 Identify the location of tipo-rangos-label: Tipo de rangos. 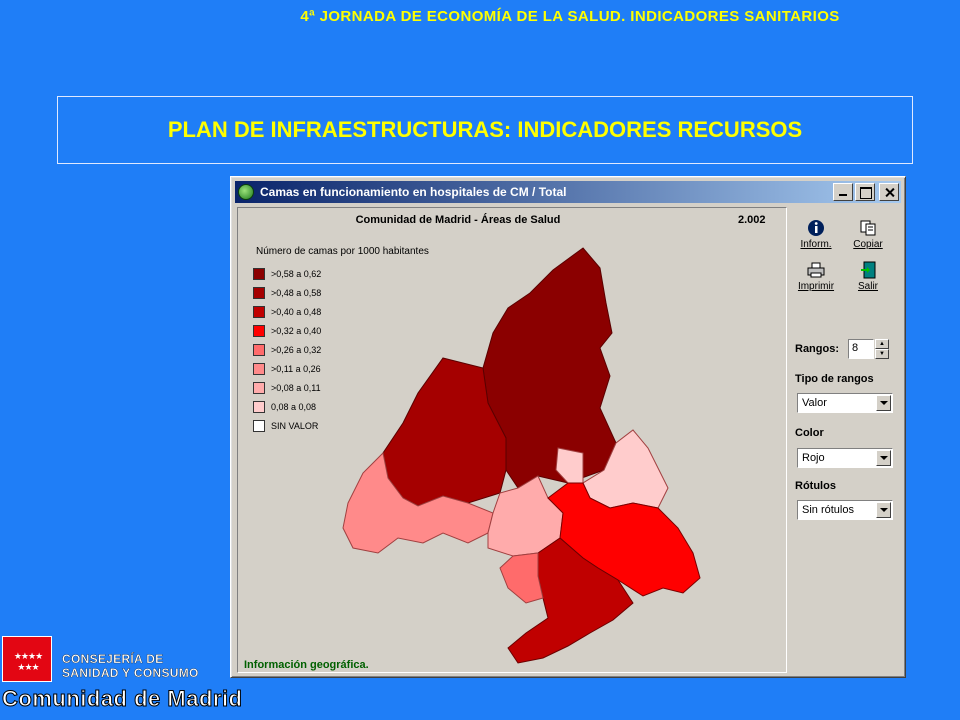
(834, 379).